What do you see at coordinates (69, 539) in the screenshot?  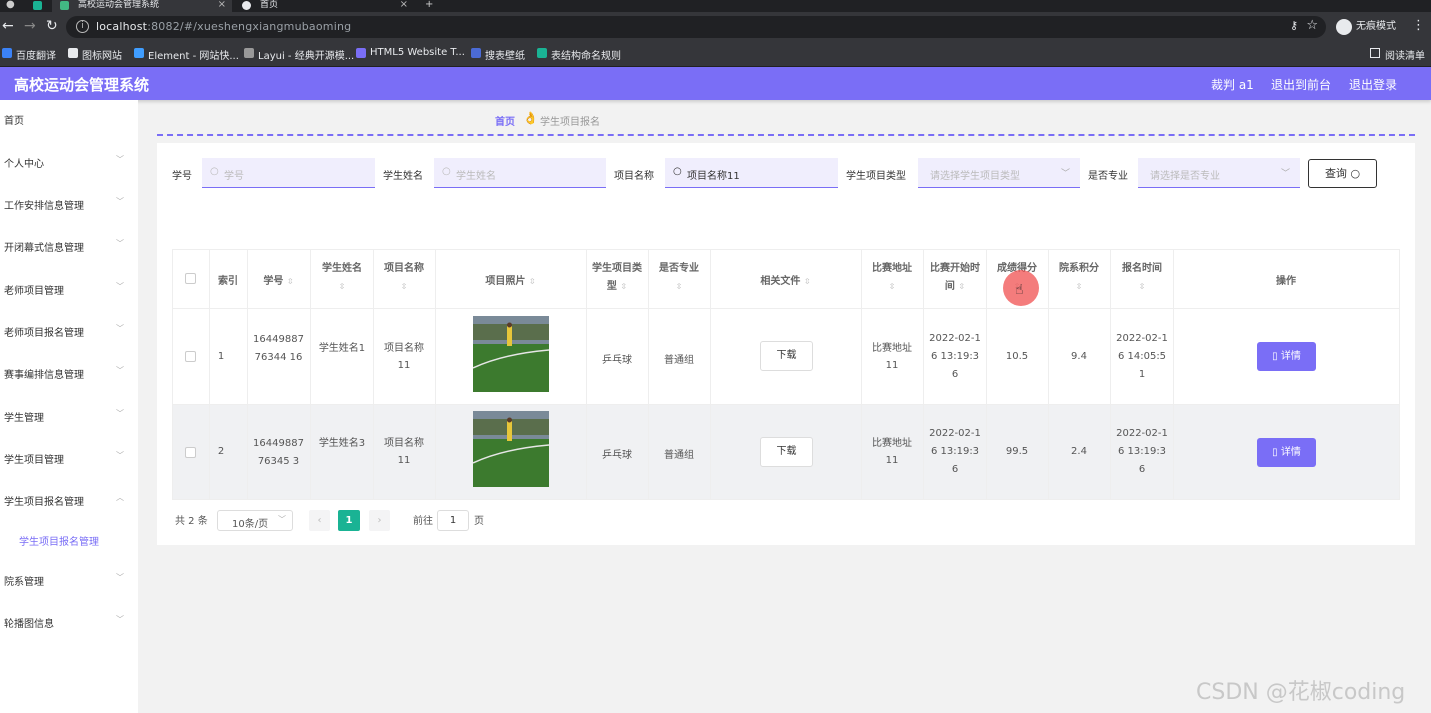 I see `sidebar-subitem-student-signup: 学生项目报名管理` at bounding box center [69, 539].